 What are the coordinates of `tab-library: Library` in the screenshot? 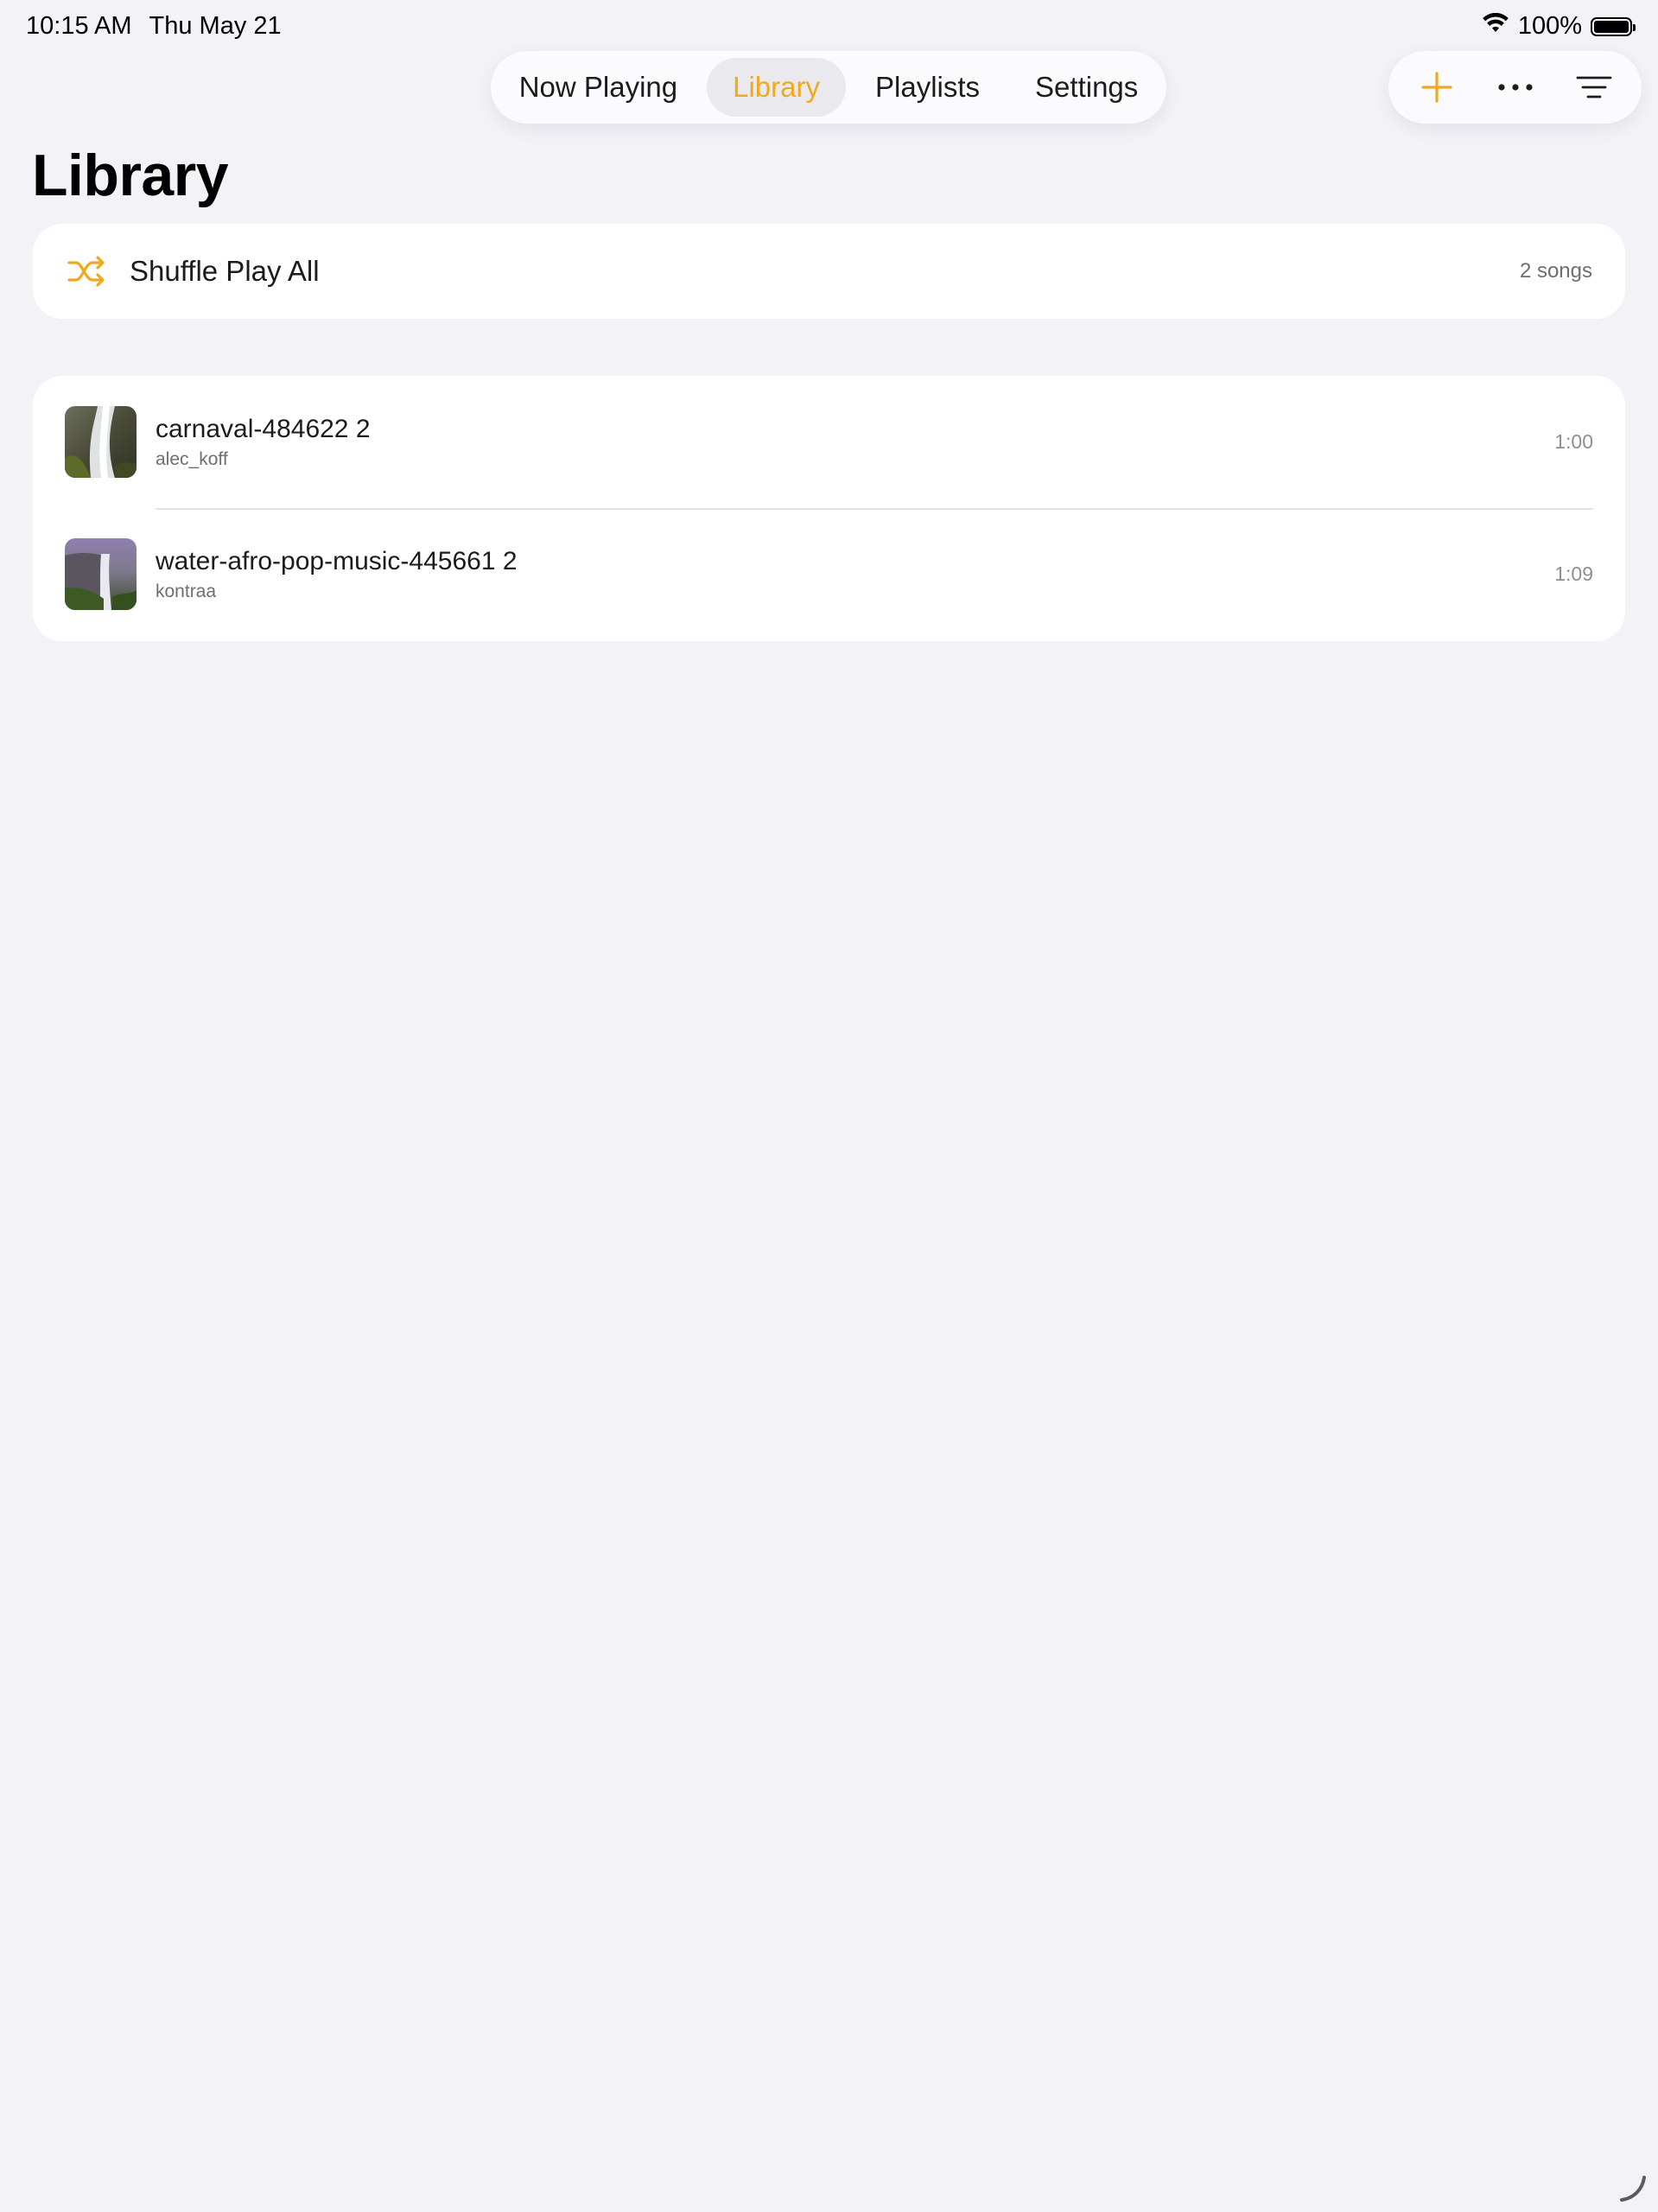 It's located at (776, 87).